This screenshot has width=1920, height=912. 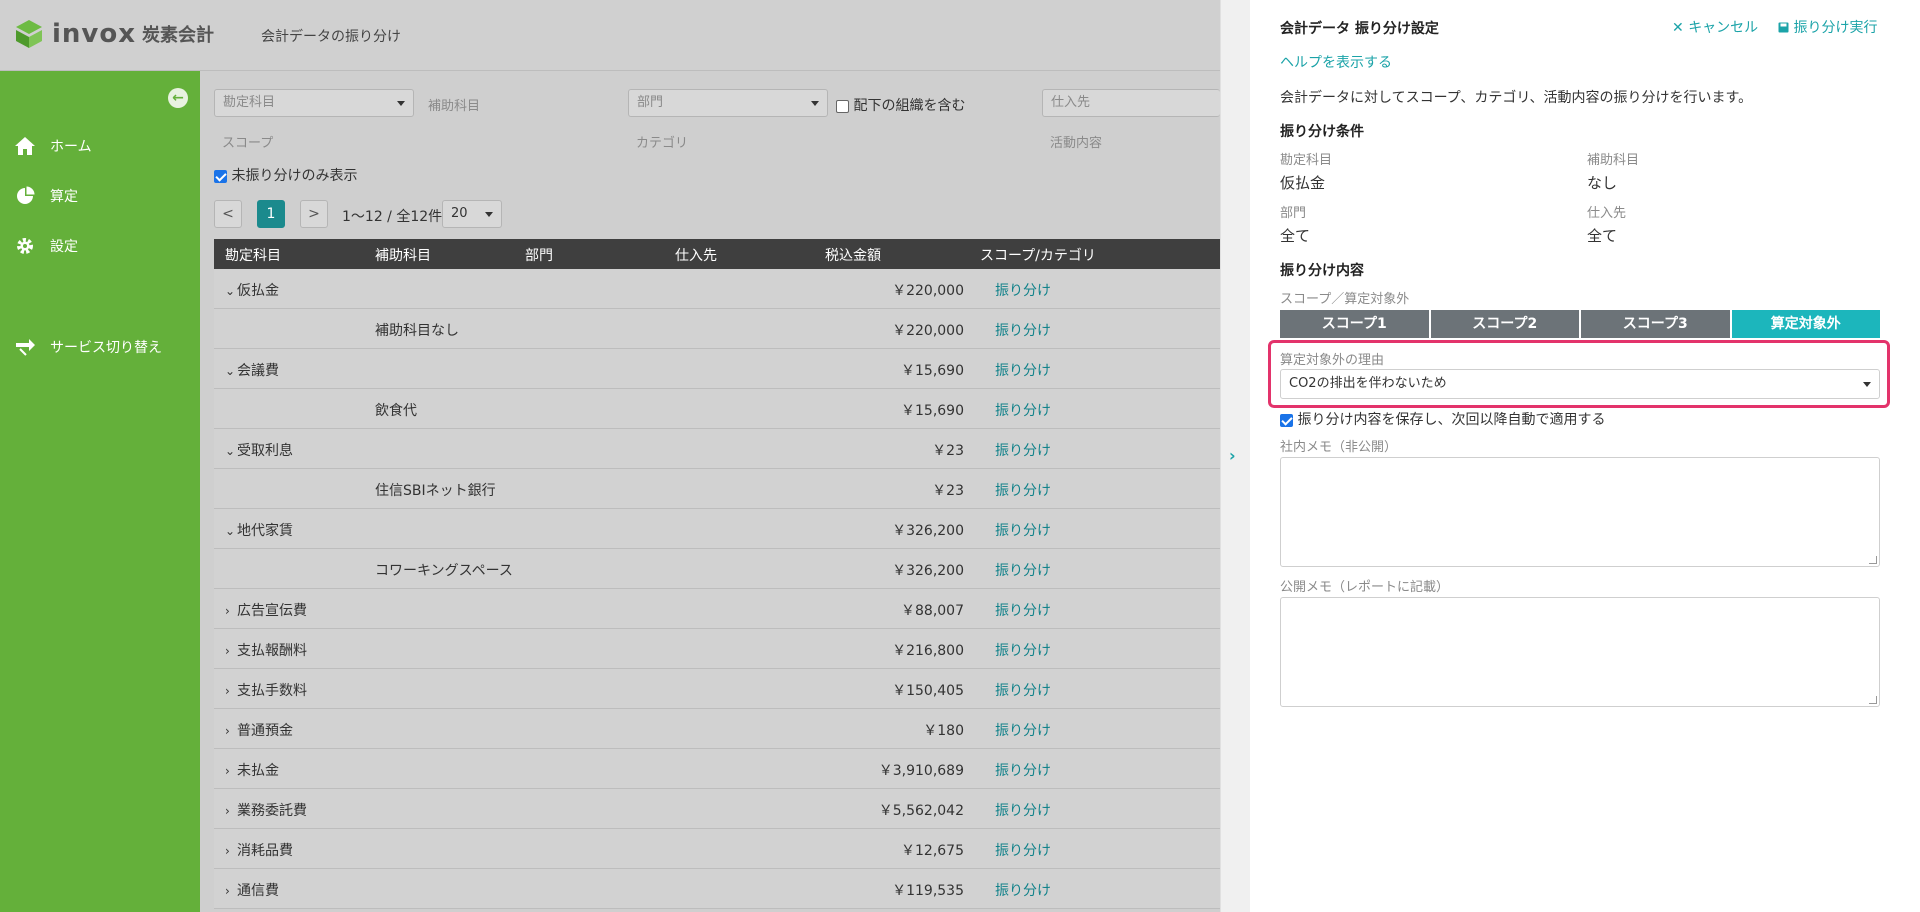 What do you see at coordinates (1442, 419) in the screenshot?
I see `save-auto-apply-checkbox: 振り分け内容を保存し、次回以降自動で適用する` at bounding box center [1442, 419].